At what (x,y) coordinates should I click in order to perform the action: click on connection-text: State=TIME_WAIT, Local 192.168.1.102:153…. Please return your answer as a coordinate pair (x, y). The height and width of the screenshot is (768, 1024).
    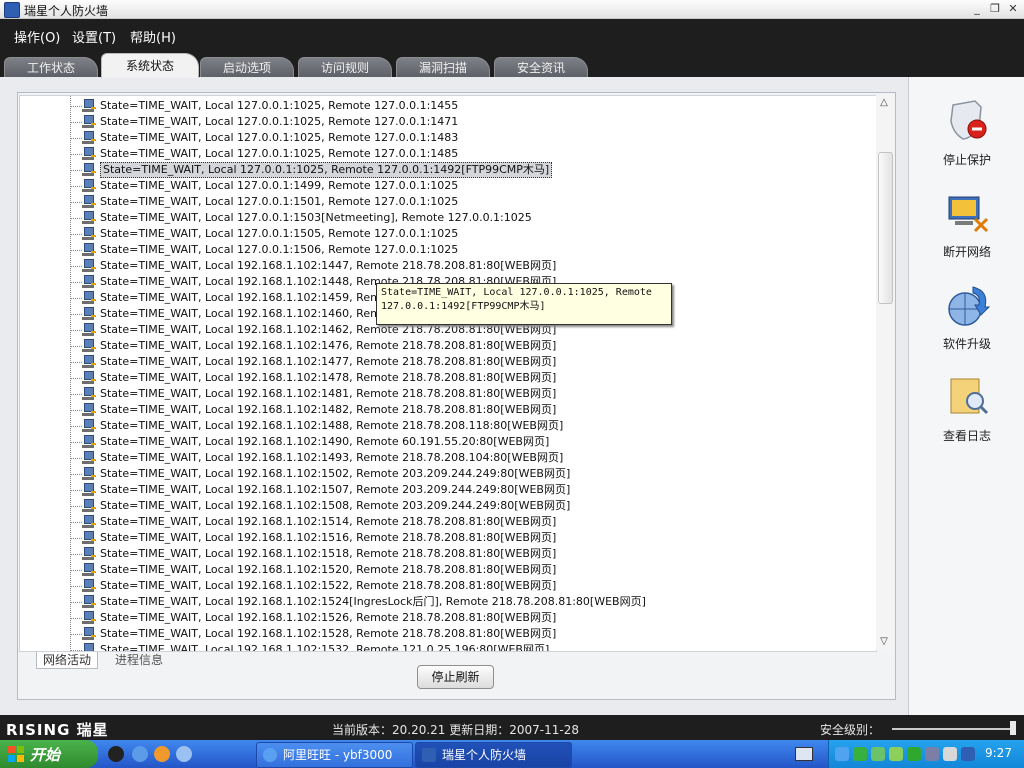
    Looking at the image, I should click on (325, 647).